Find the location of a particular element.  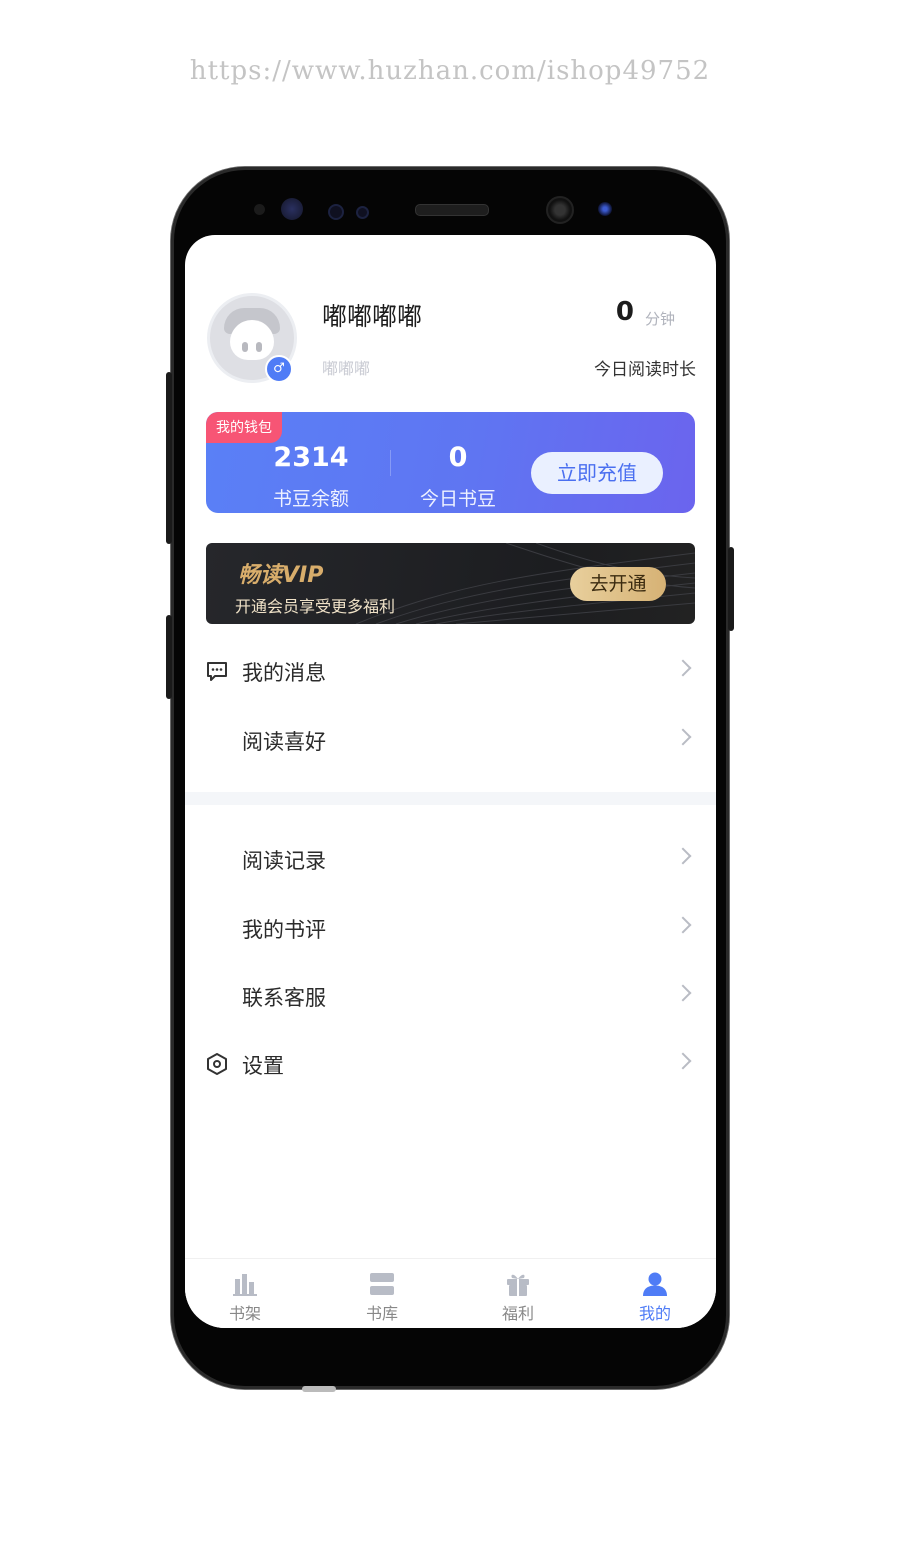

menu-item-label: 阅读喜好 is located at coordinates (284, 742).